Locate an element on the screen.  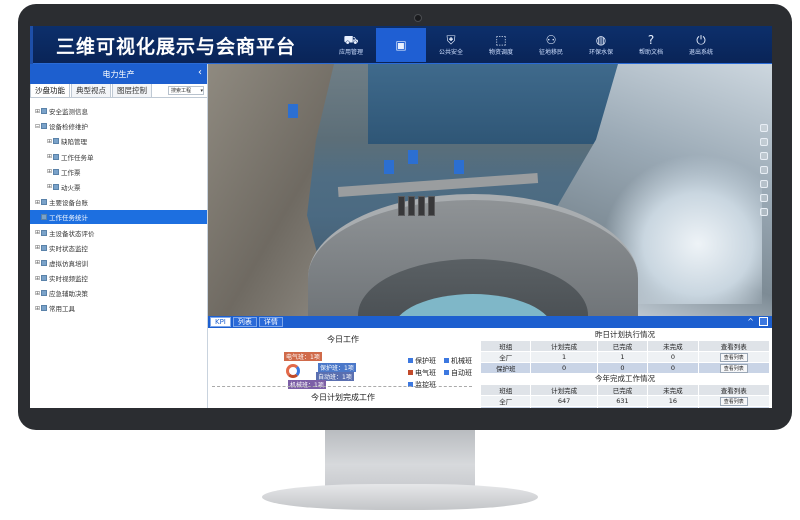
collapse-up-icon: ^ is located at coordinates (750, 321).